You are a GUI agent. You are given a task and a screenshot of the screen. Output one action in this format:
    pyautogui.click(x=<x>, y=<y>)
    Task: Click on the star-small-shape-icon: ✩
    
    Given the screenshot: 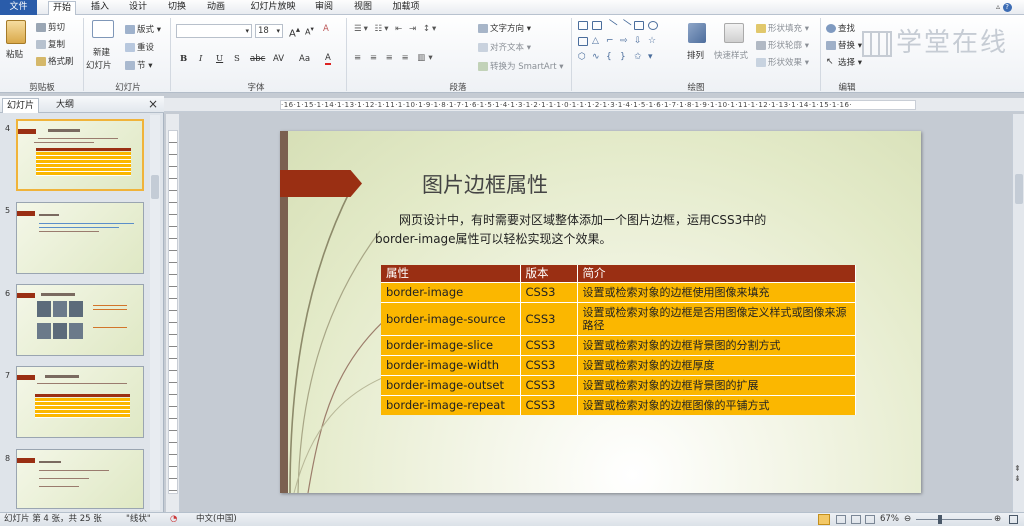 What is the action you would take?
    pyautogui.click(x=639, y=57)
    